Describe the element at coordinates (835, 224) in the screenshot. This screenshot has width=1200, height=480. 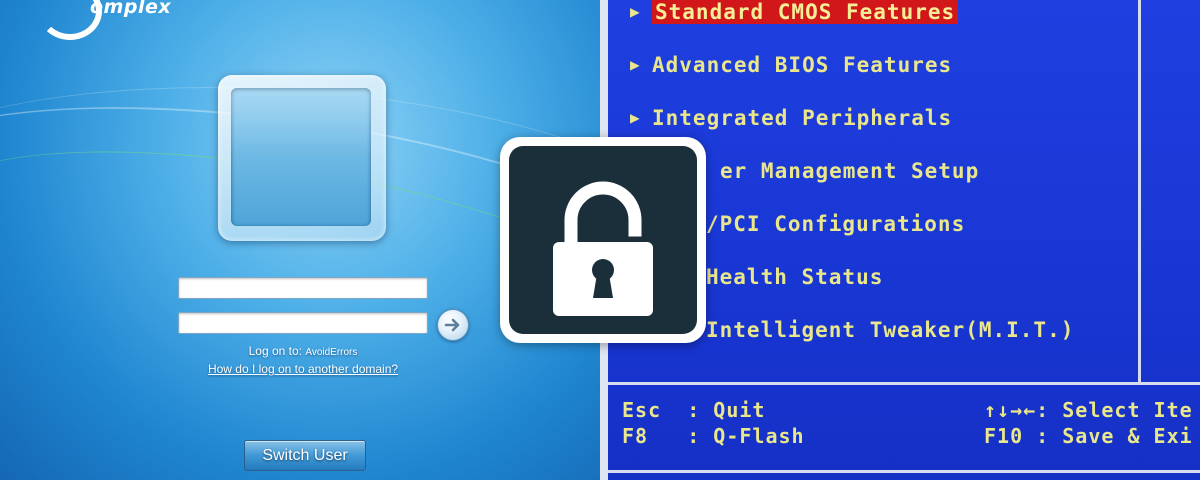
I see `bios-menu-item: /PCI Configurations` at that location.